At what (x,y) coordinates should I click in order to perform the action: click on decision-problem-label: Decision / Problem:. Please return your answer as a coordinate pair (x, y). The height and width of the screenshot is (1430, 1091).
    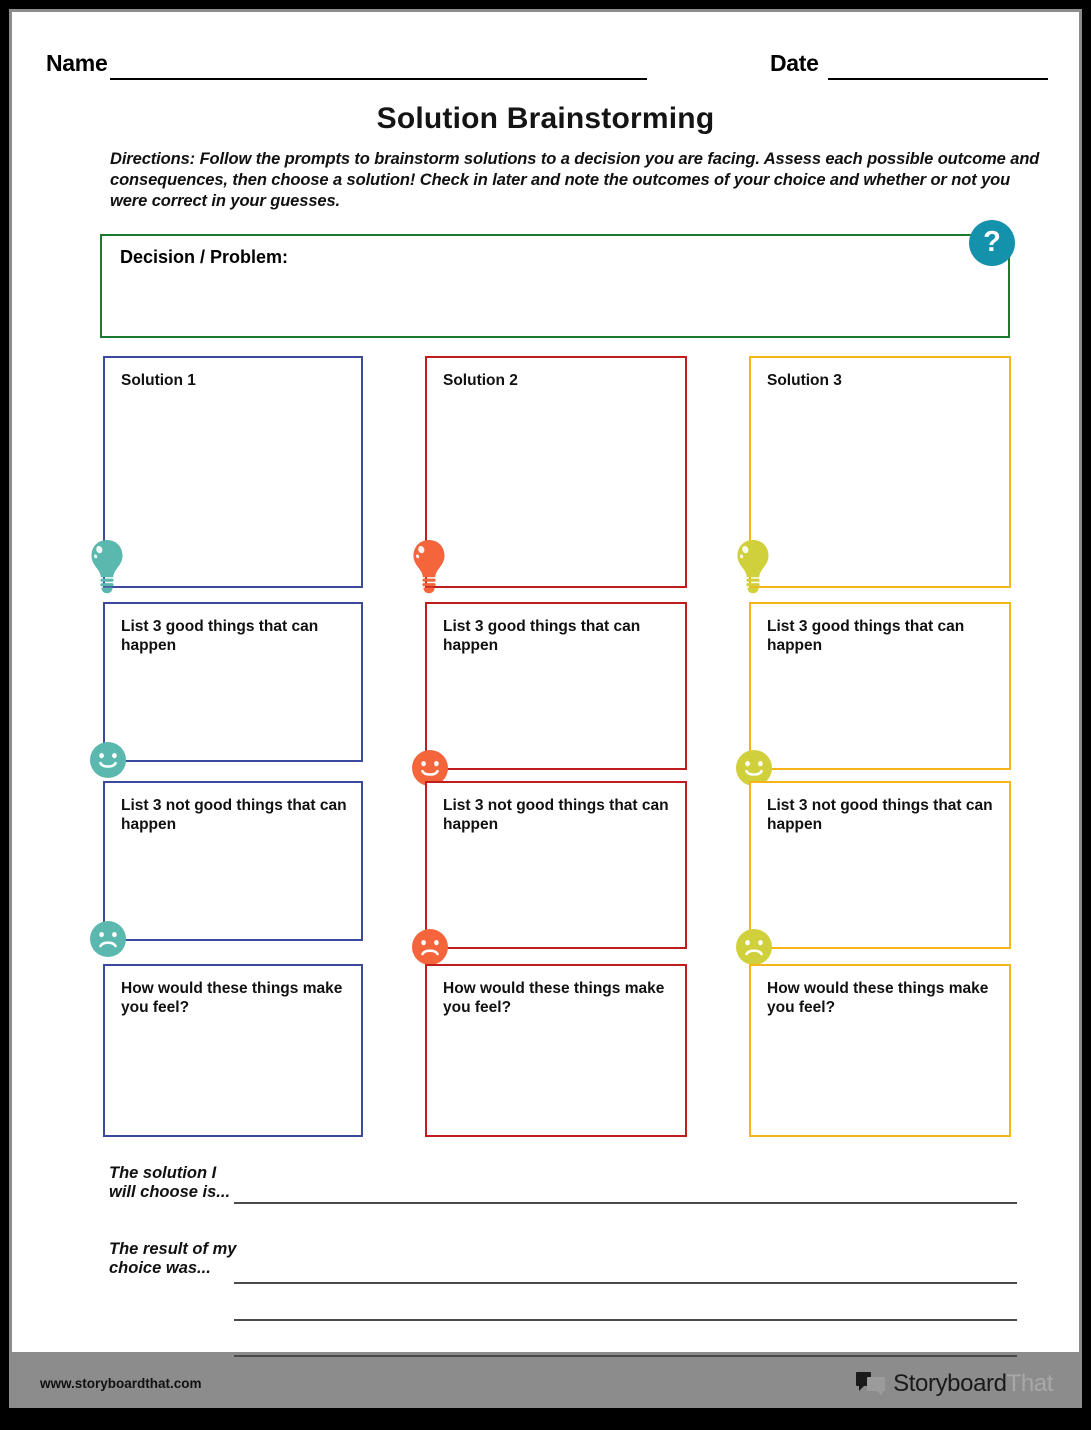
    Looking at the image, I should click on (204, 257).